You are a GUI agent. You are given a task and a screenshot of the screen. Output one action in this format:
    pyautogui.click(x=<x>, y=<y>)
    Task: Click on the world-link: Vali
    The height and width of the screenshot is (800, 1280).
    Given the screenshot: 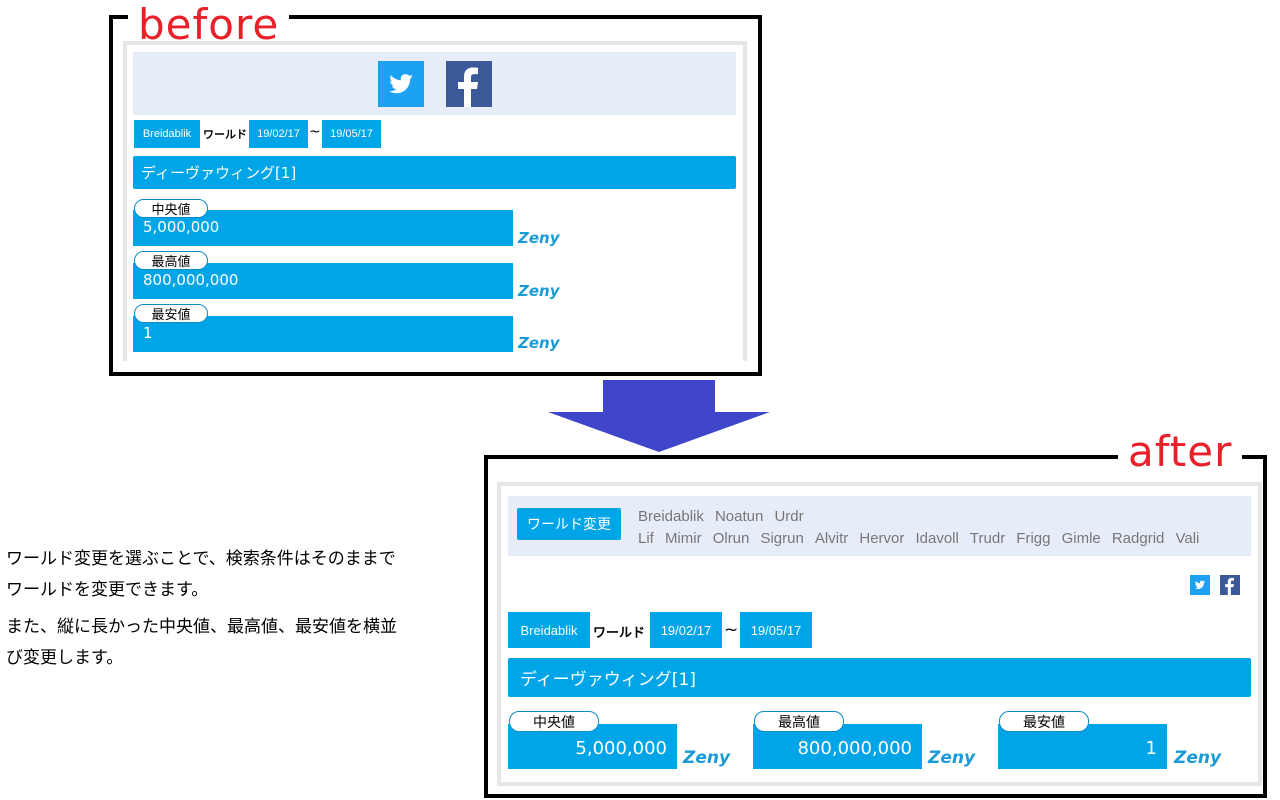 What is the action you would take?
    pyautogui.click(x=1187, y=538)
    